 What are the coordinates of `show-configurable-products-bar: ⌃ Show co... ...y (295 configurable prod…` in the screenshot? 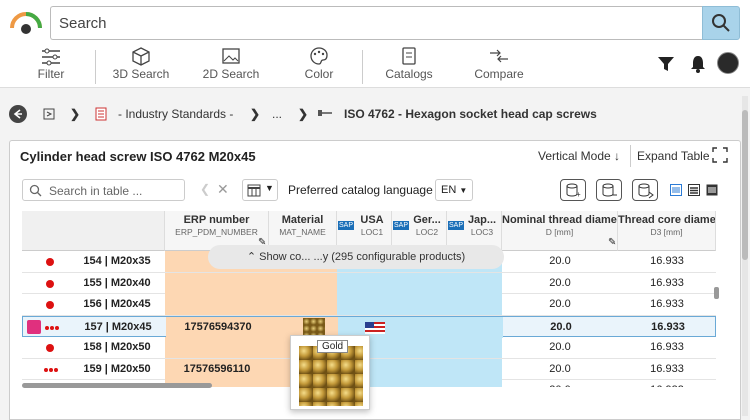 It's located at (356, 257).